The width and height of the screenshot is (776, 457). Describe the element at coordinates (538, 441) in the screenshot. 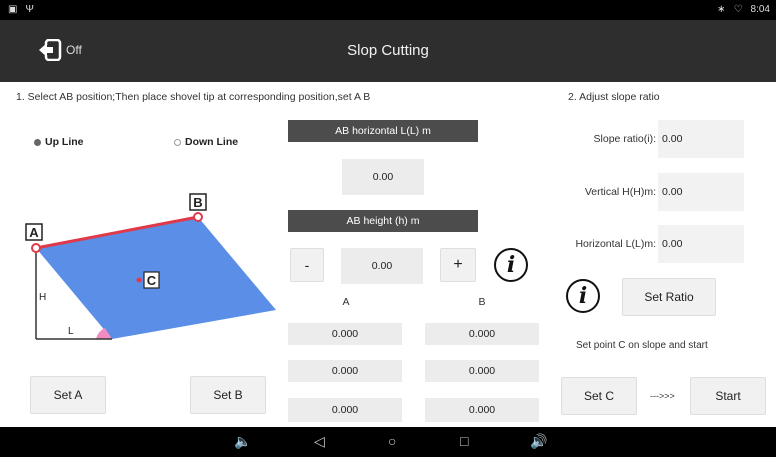

I see `volume-up-icon: 🔊` at that location.